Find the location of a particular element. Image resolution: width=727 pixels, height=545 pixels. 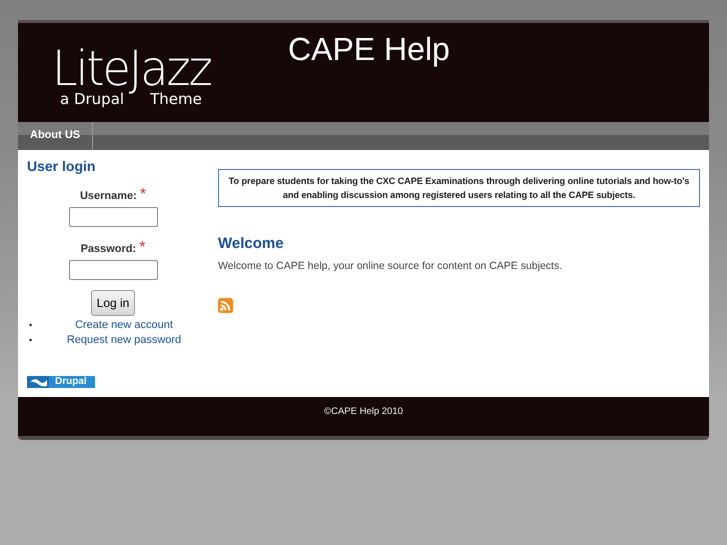

login-button: Log in is located at coordinates (113, 303).